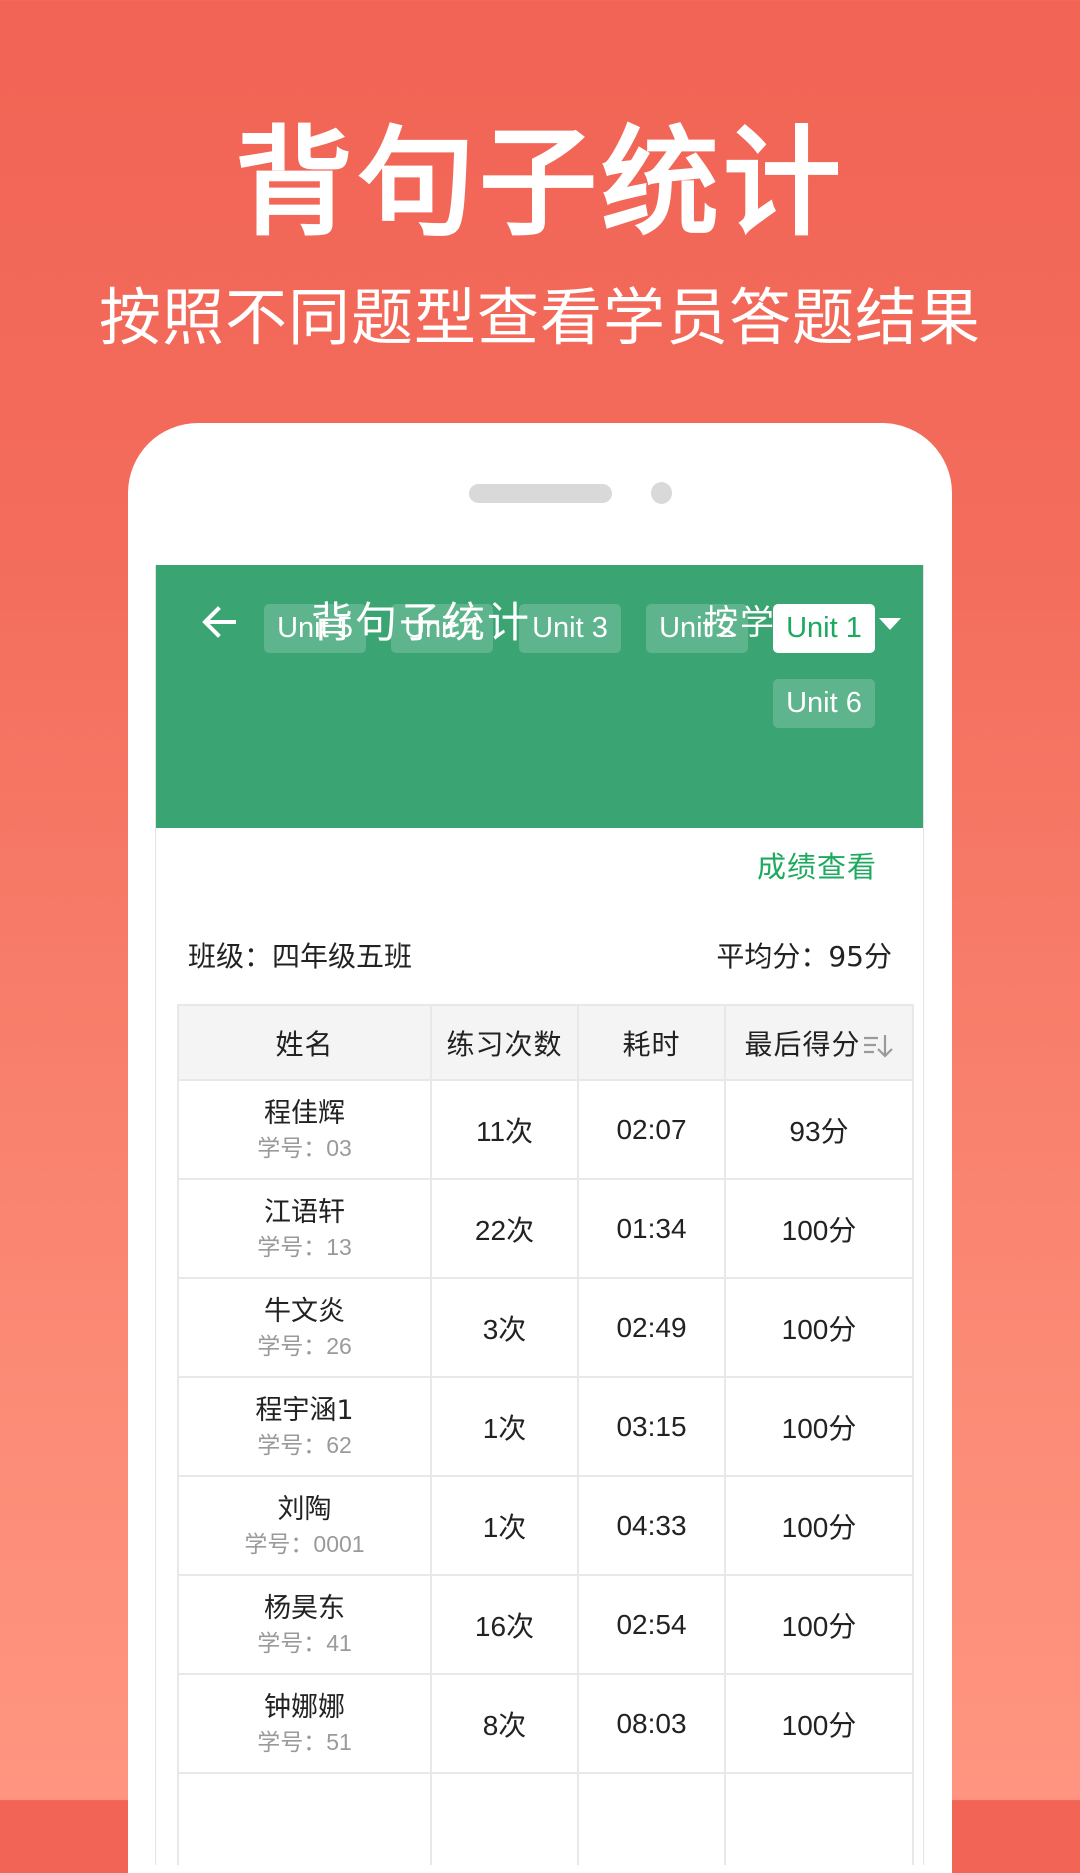 The height and width of the screenshot is (1873, 1080). Describe the element at coordinates (819, 1818) in the screenshot. I see `last-score` at that location.